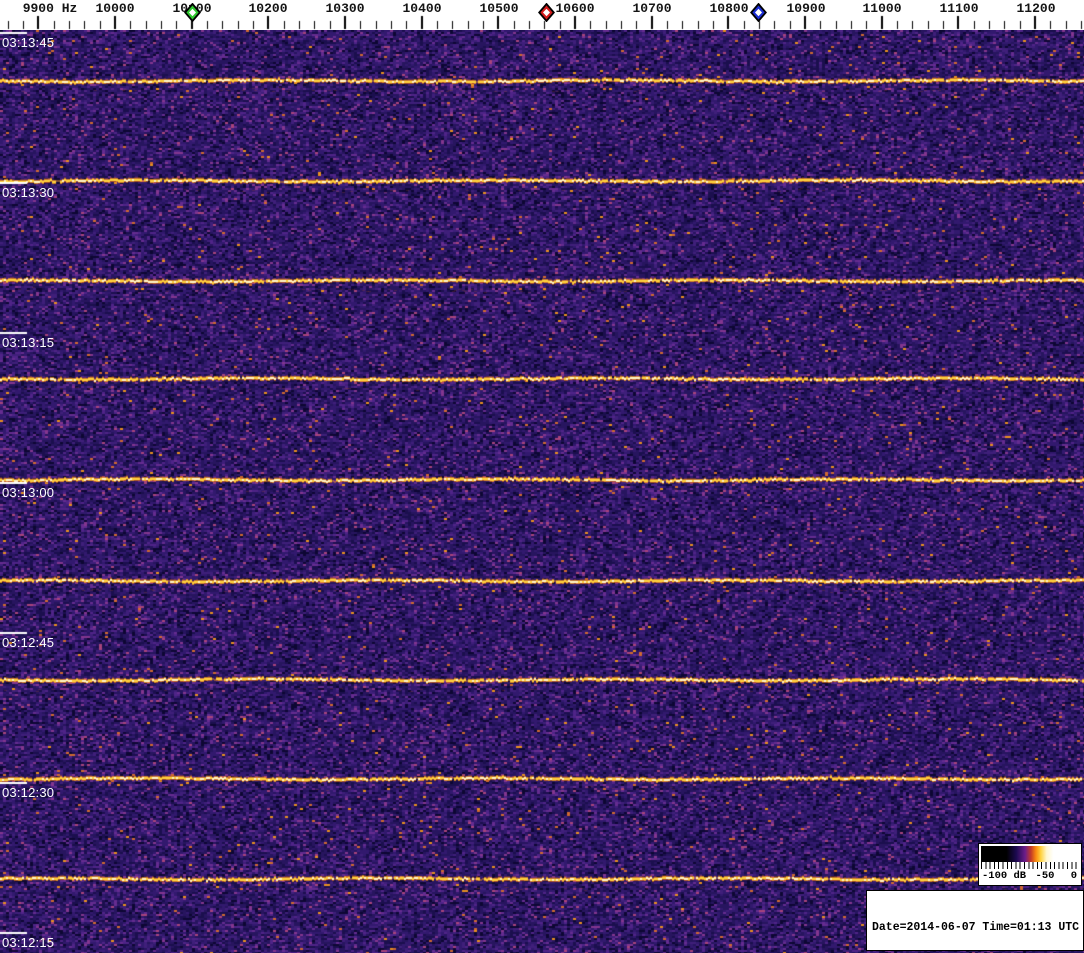  Describe the element at coordinates (882, 8) in the screenshot. I see `freq-tick-label: 11000` at that location.